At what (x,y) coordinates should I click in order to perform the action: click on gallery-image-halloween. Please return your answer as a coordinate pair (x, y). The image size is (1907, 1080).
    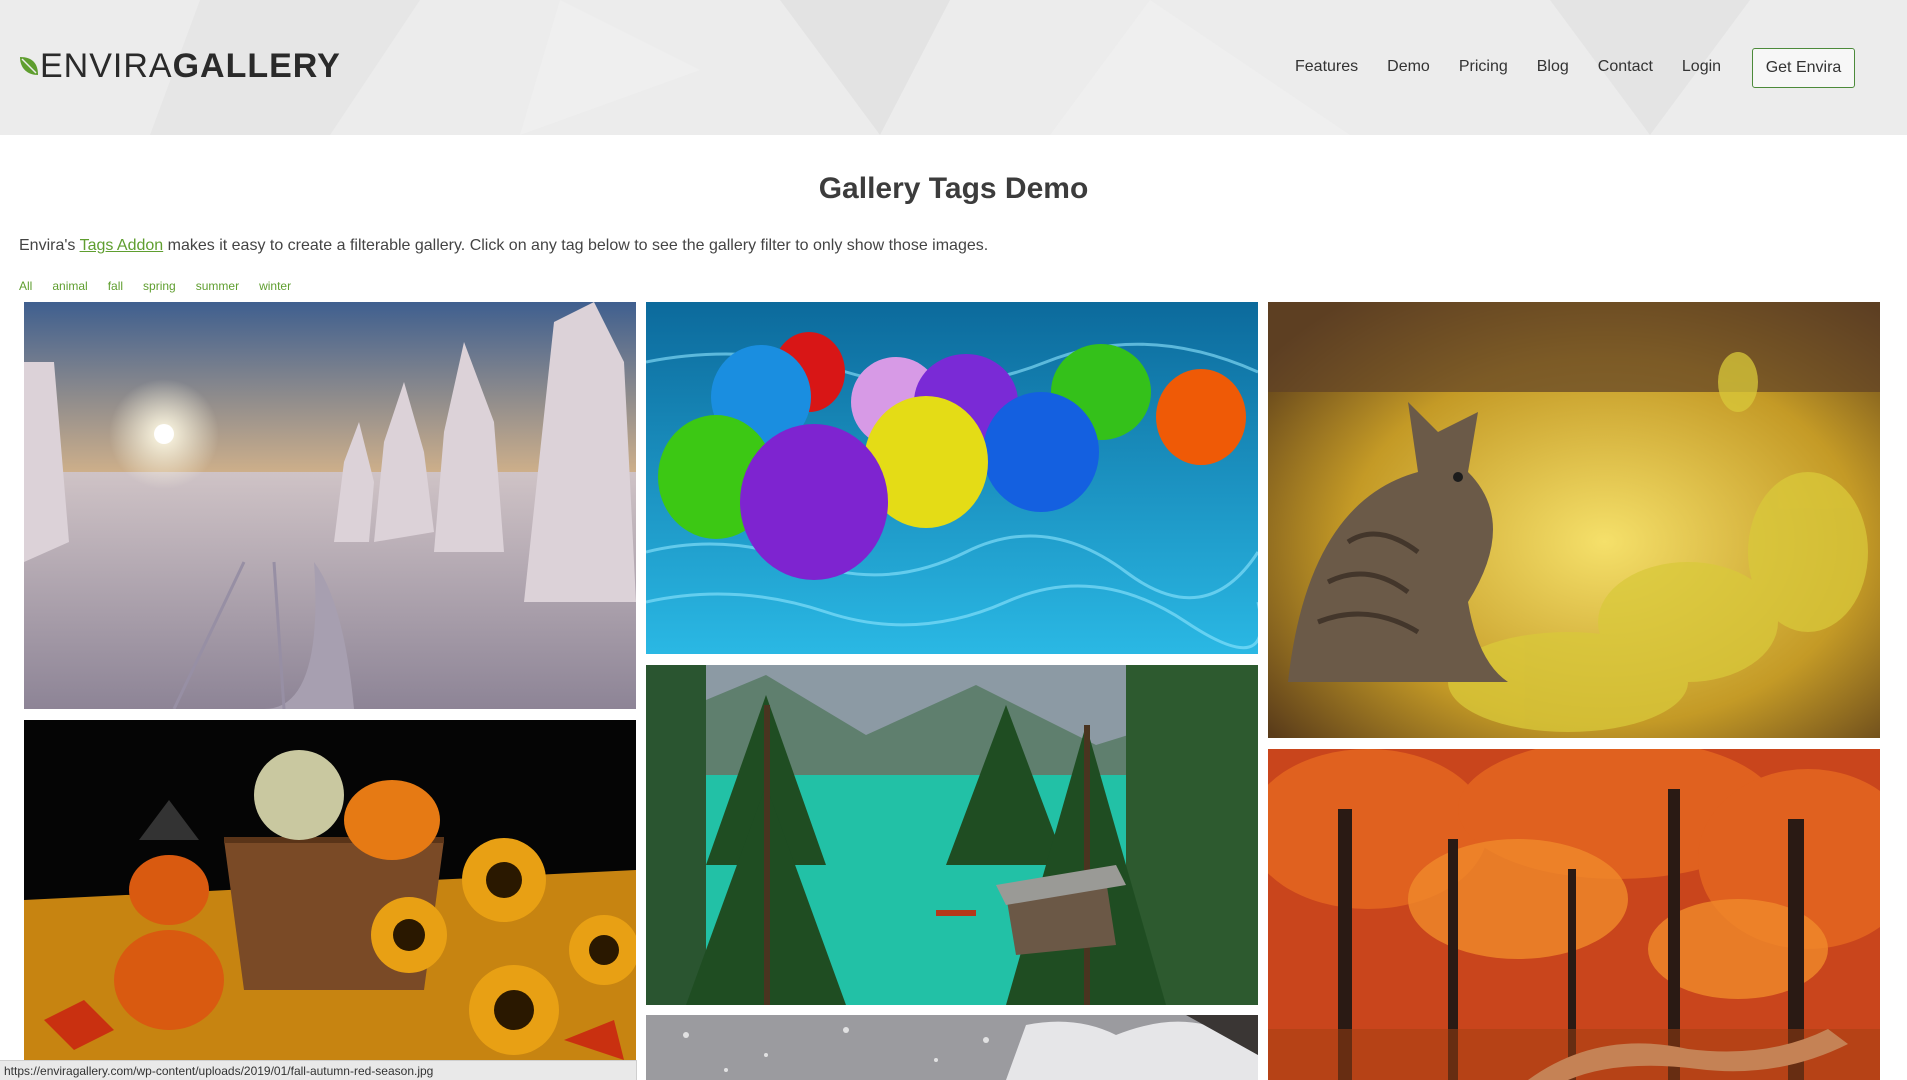
    Looking at the image, I should click on (330, 900).